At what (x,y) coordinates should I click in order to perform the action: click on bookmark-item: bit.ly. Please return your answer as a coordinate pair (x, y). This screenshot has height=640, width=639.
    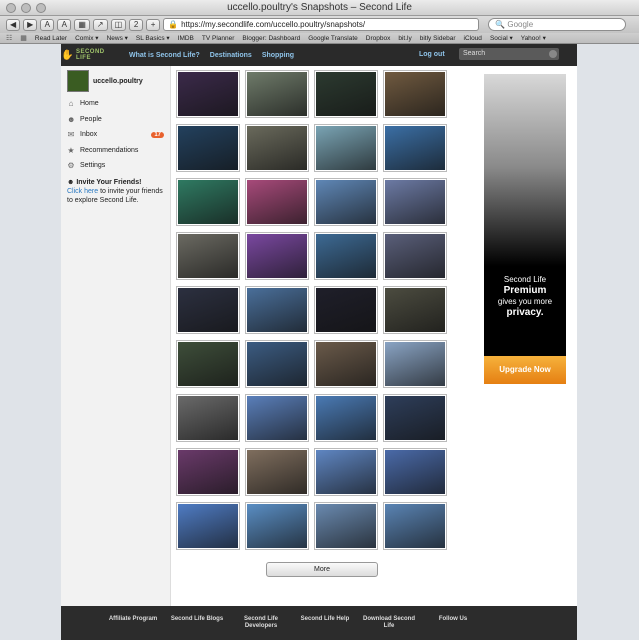
    Looking at the image, I should click on (404, 38).